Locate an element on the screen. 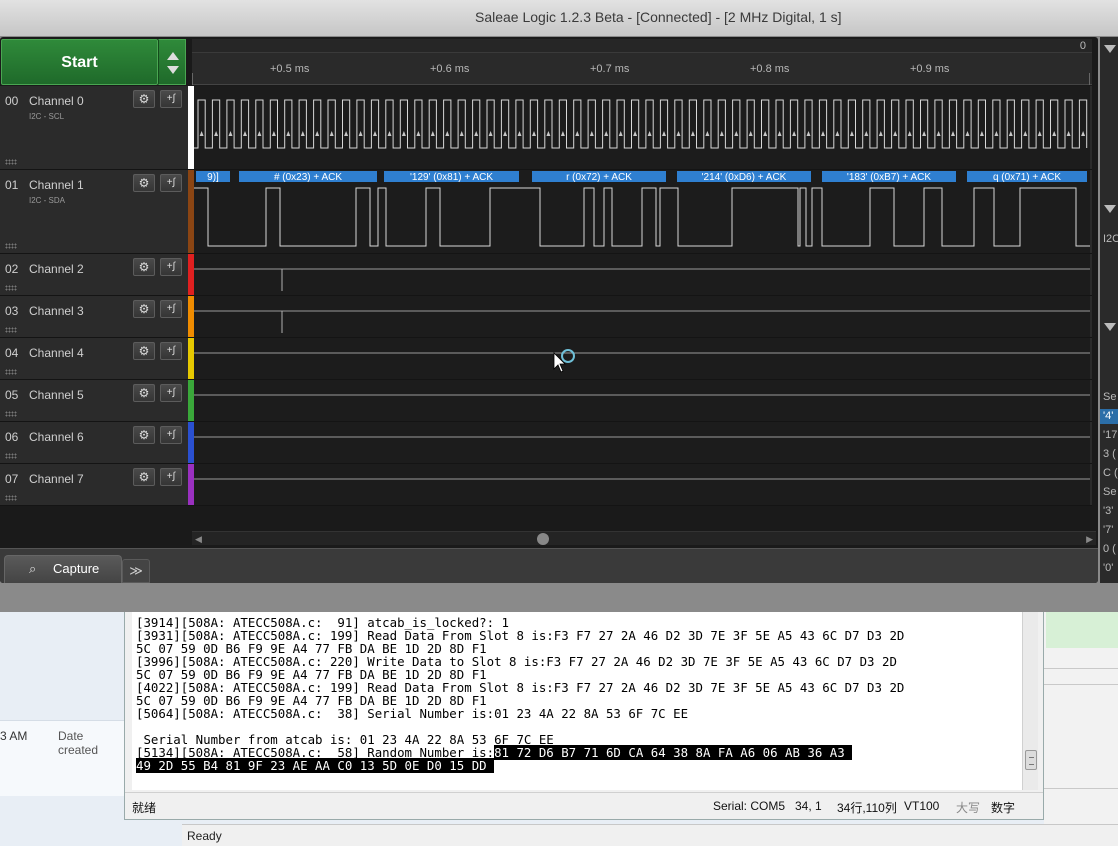 Image resolution: width=1118 pixels, height=846 pixels. channel-row: 04 Channel 4 ⚙ +∫ is located at coordinates (546, 359).